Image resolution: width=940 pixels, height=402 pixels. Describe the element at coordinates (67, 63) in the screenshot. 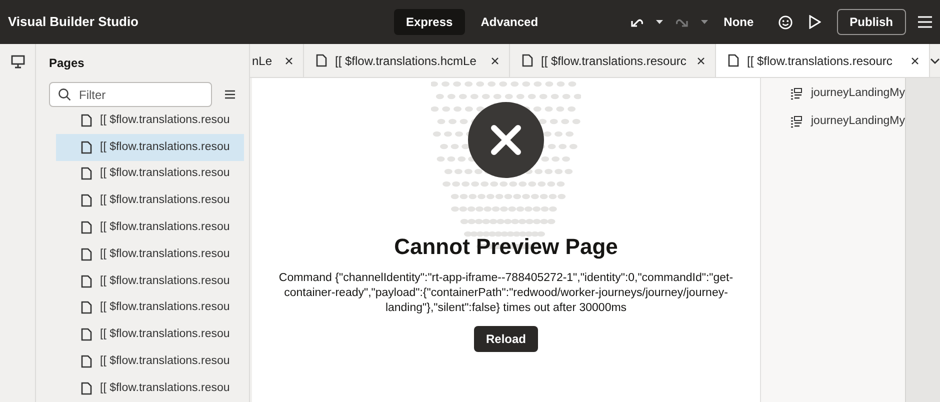

I see `panel-title: Pages` at that location.